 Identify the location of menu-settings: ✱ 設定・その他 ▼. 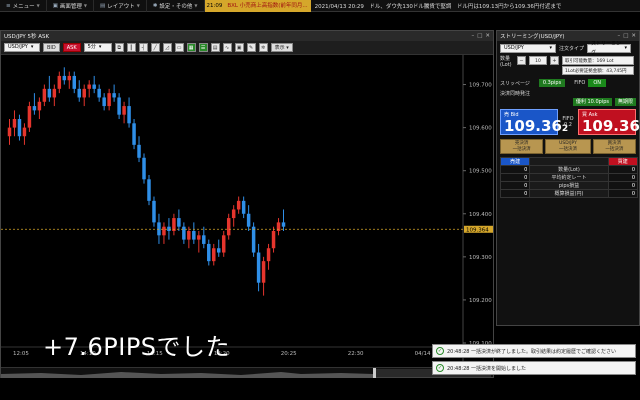
(176, 6).